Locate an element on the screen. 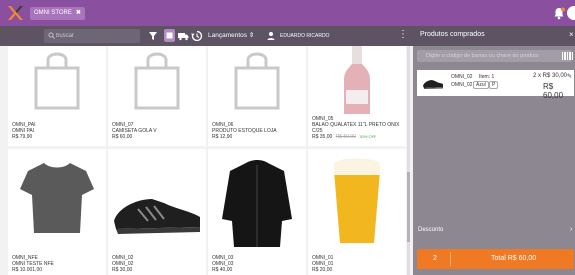  product-card: OMNI_03 OMNI_03 R$ 40,00 is located at coordinates (257, 212).